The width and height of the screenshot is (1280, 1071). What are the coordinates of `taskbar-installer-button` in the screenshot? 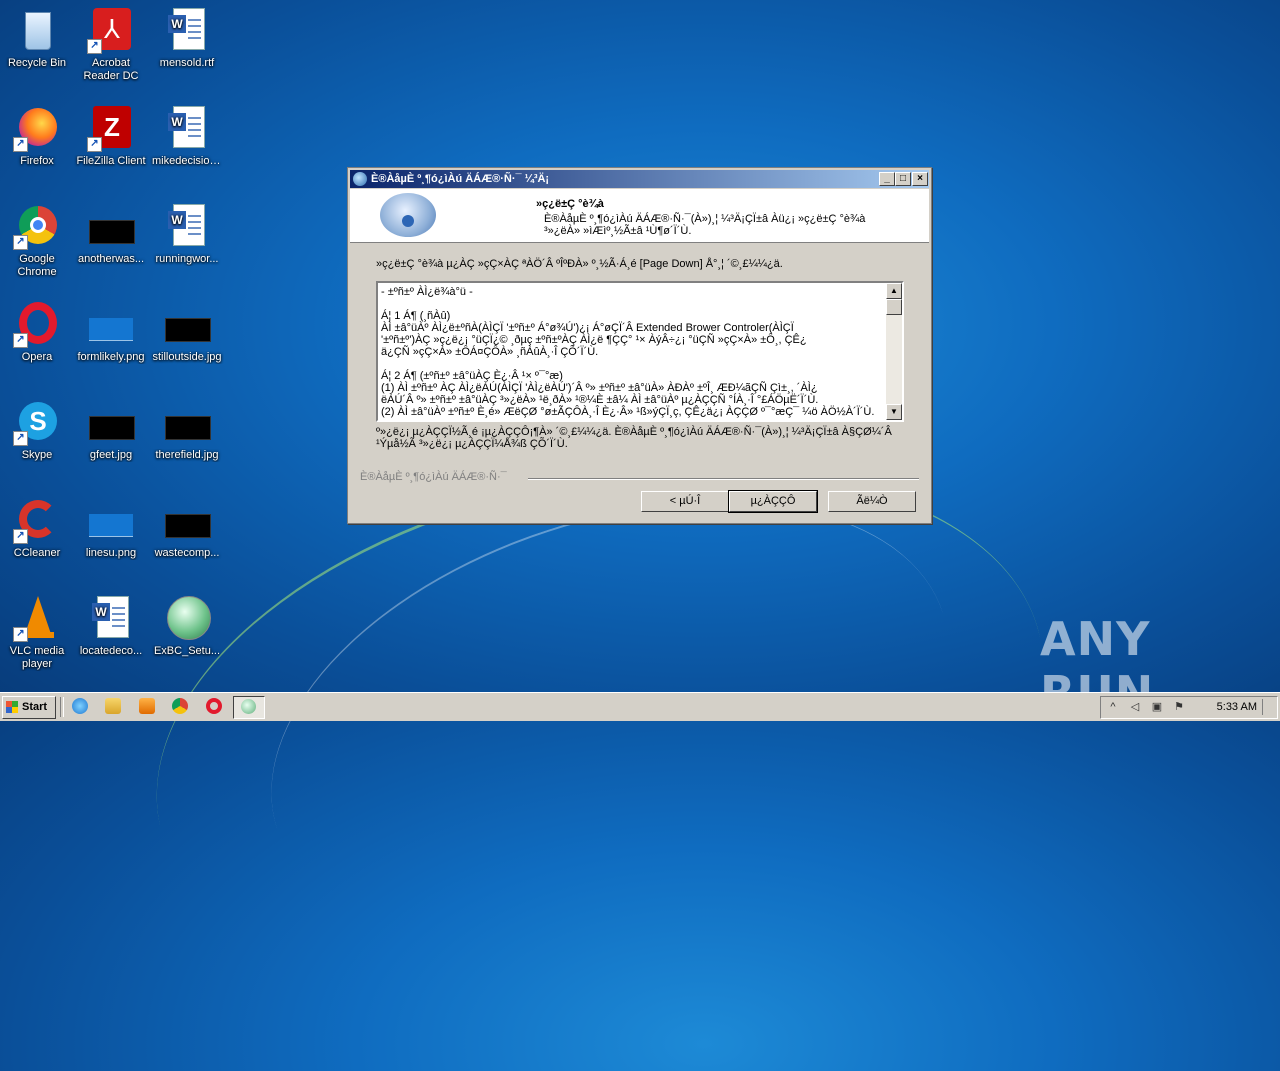 It's located at (249, 707).